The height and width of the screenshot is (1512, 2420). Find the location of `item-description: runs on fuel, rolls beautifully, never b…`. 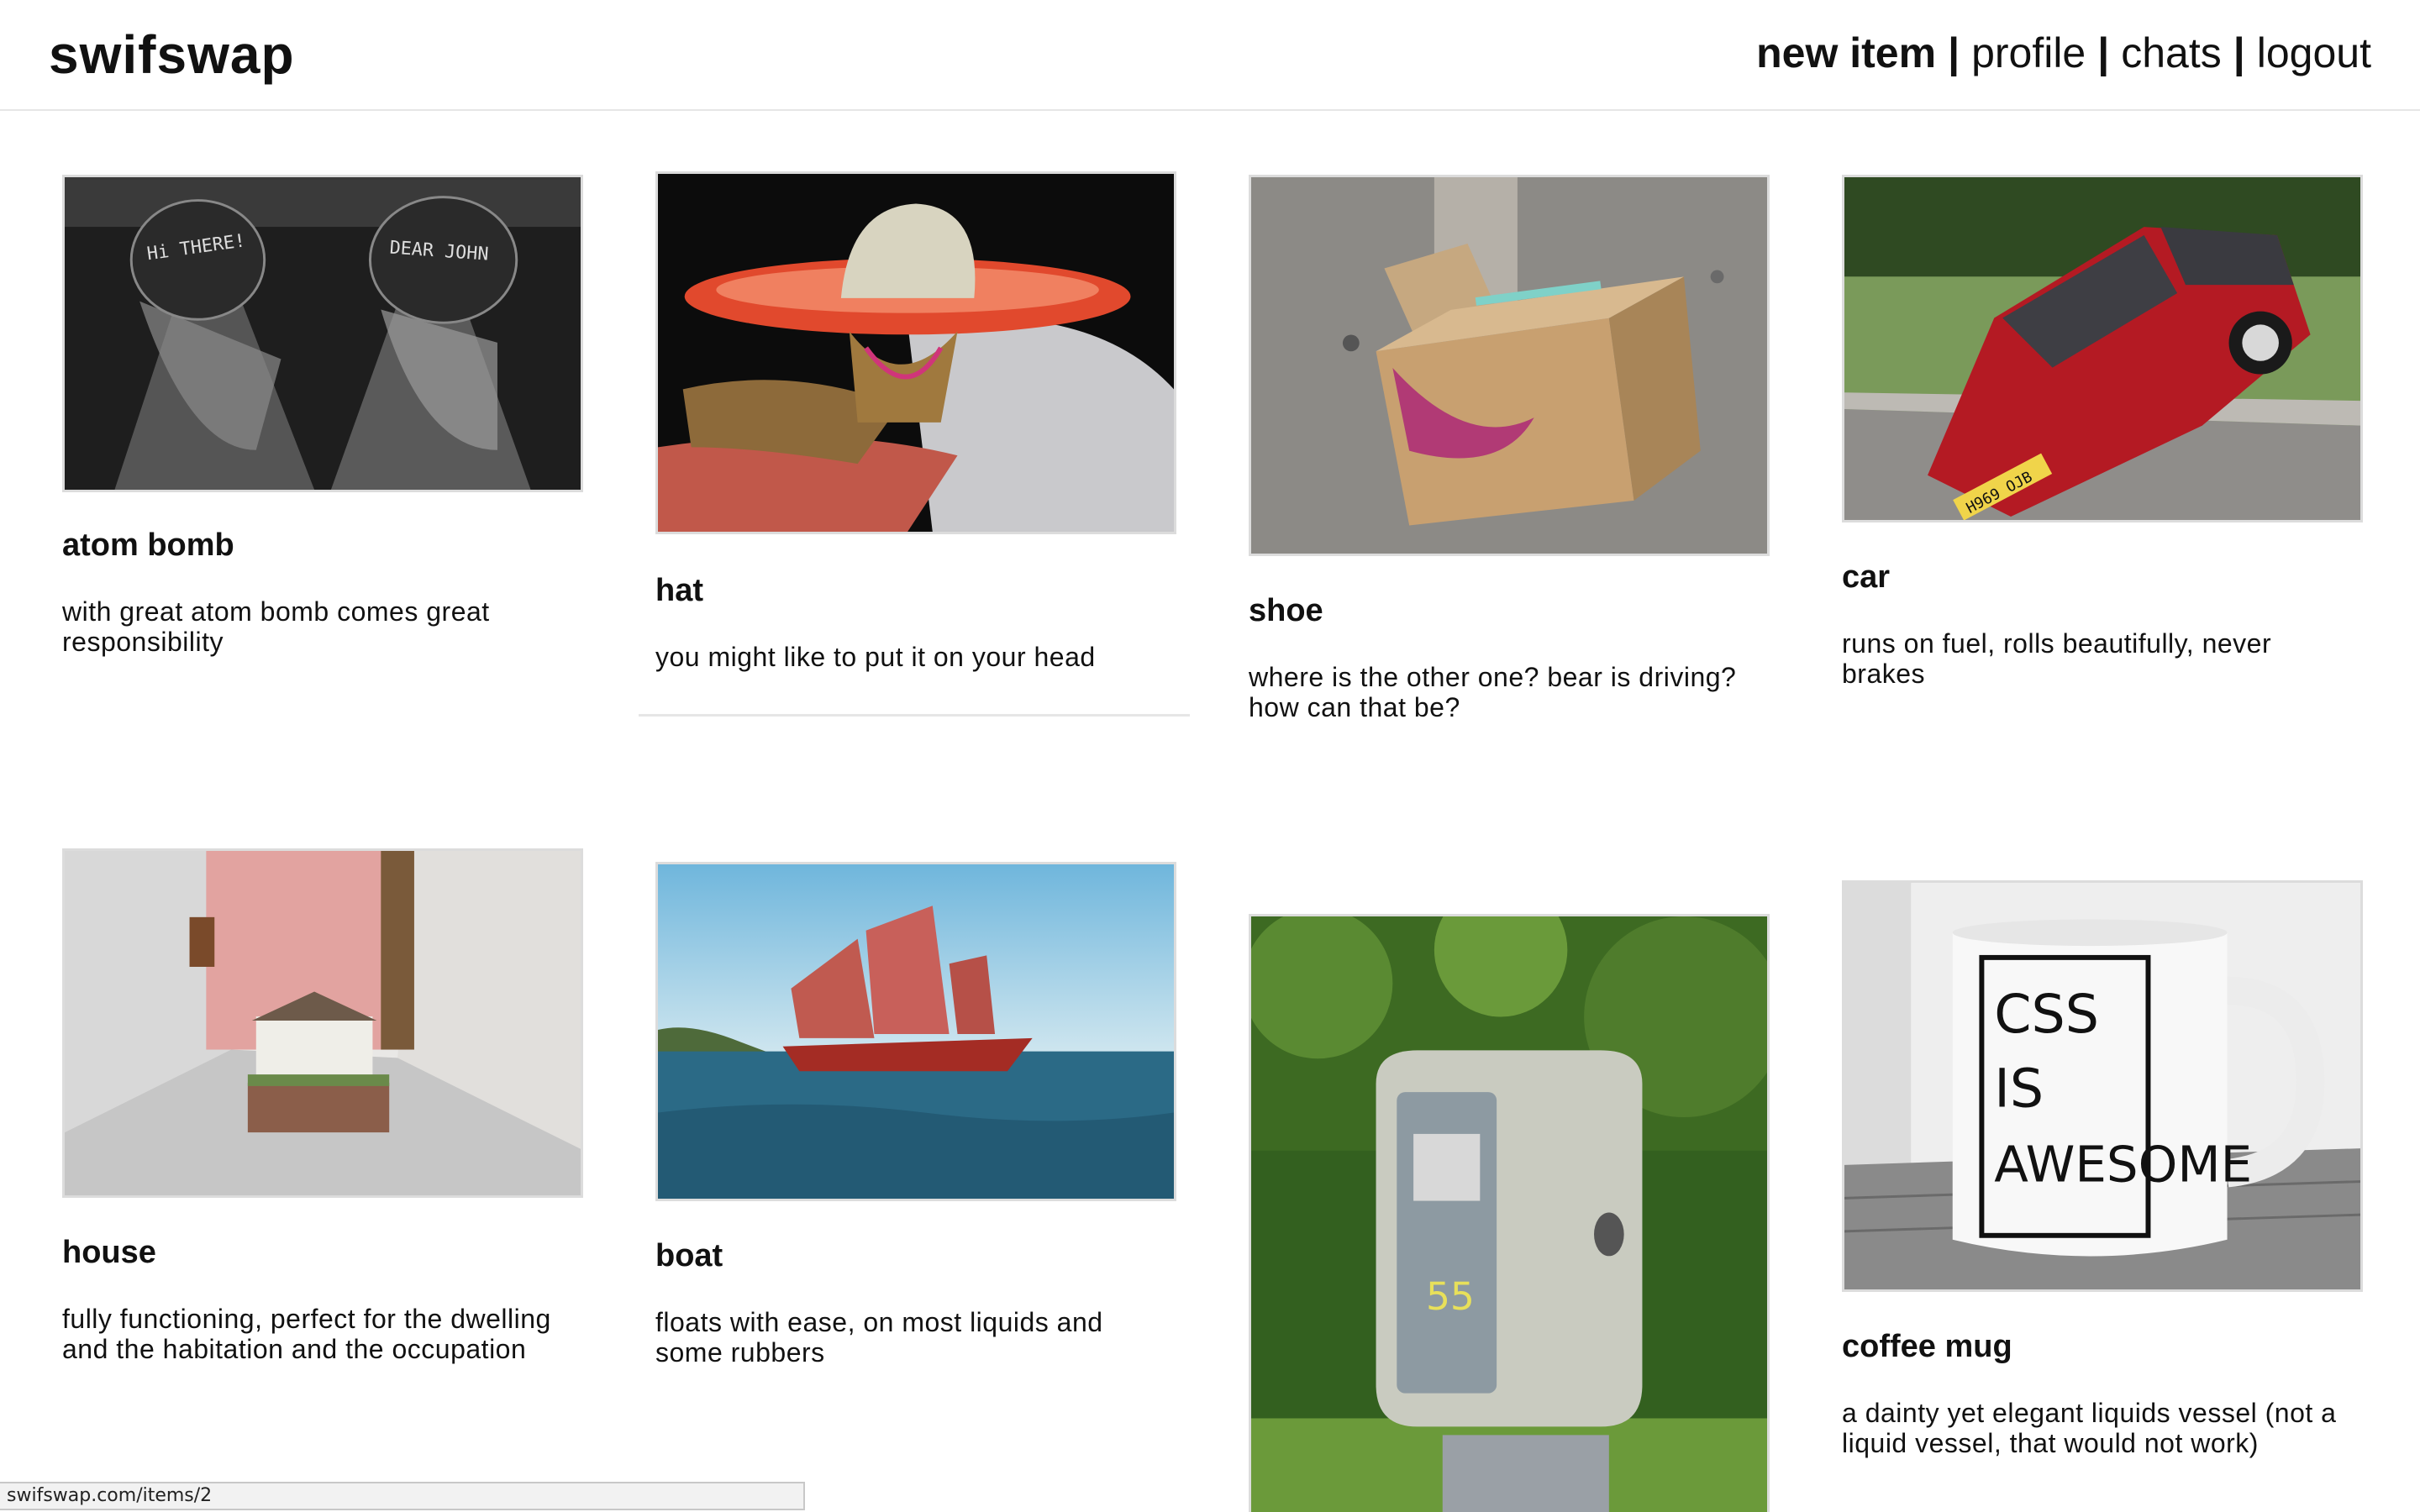

item-description: runs on fuel, rolls beautifully, never b… is located at coordinates (2057, 658).